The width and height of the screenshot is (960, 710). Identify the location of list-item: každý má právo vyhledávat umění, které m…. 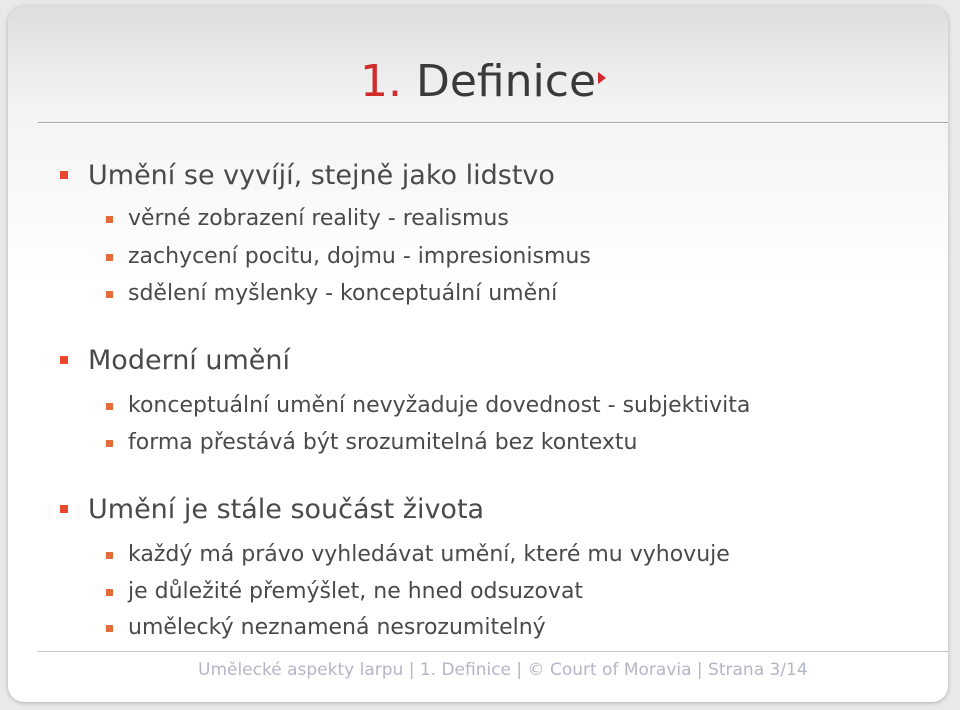
(429, 554).